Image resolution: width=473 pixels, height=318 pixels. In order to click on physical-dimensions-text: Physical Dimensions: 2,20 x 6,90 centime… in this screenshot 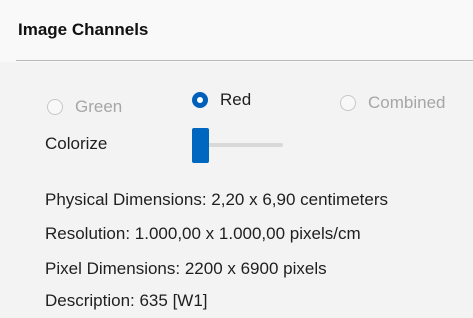, I will do `click(216, 199)`.